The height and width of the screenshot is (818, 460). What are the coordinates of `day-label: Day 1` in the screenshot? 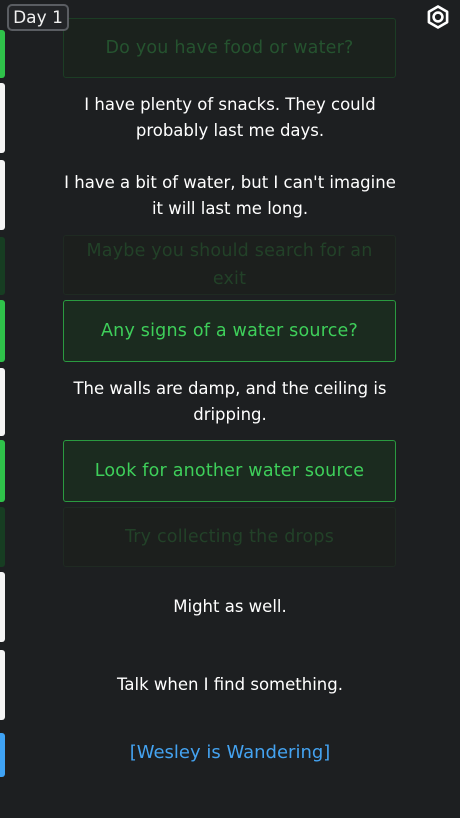 It's located at (38, 17).